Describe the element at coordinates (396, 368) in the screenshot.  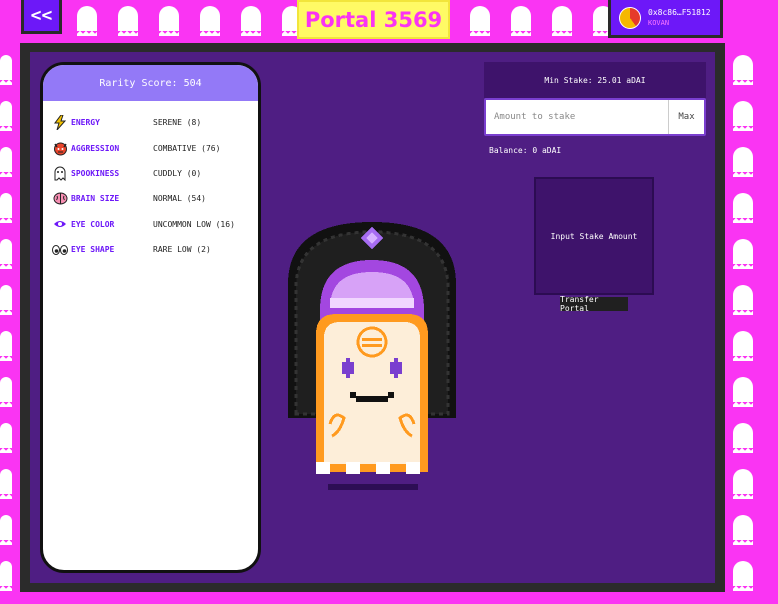
I see `ghost-right-eye` at that location.